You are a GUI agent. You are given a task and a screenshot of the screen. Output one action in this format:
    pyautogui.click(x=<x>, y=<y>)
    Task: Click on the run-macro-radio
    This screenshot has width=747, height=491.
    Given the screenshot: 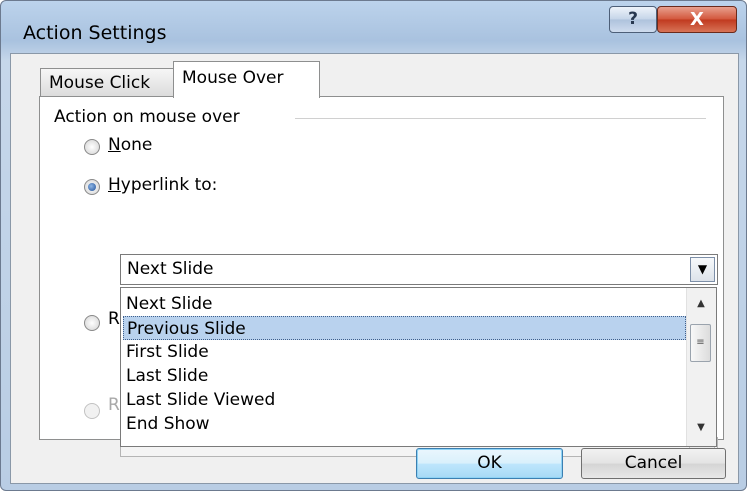 What is the action you would take?
    pyautogui.click(x=92, y=411)
    